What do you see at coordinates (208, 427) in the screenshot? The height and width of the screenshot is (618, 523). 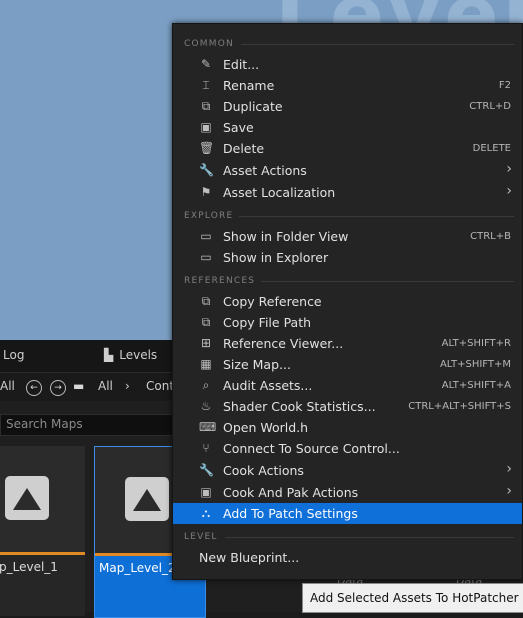 I see `code-icon: ⌨` at bounding box center [208, 427].